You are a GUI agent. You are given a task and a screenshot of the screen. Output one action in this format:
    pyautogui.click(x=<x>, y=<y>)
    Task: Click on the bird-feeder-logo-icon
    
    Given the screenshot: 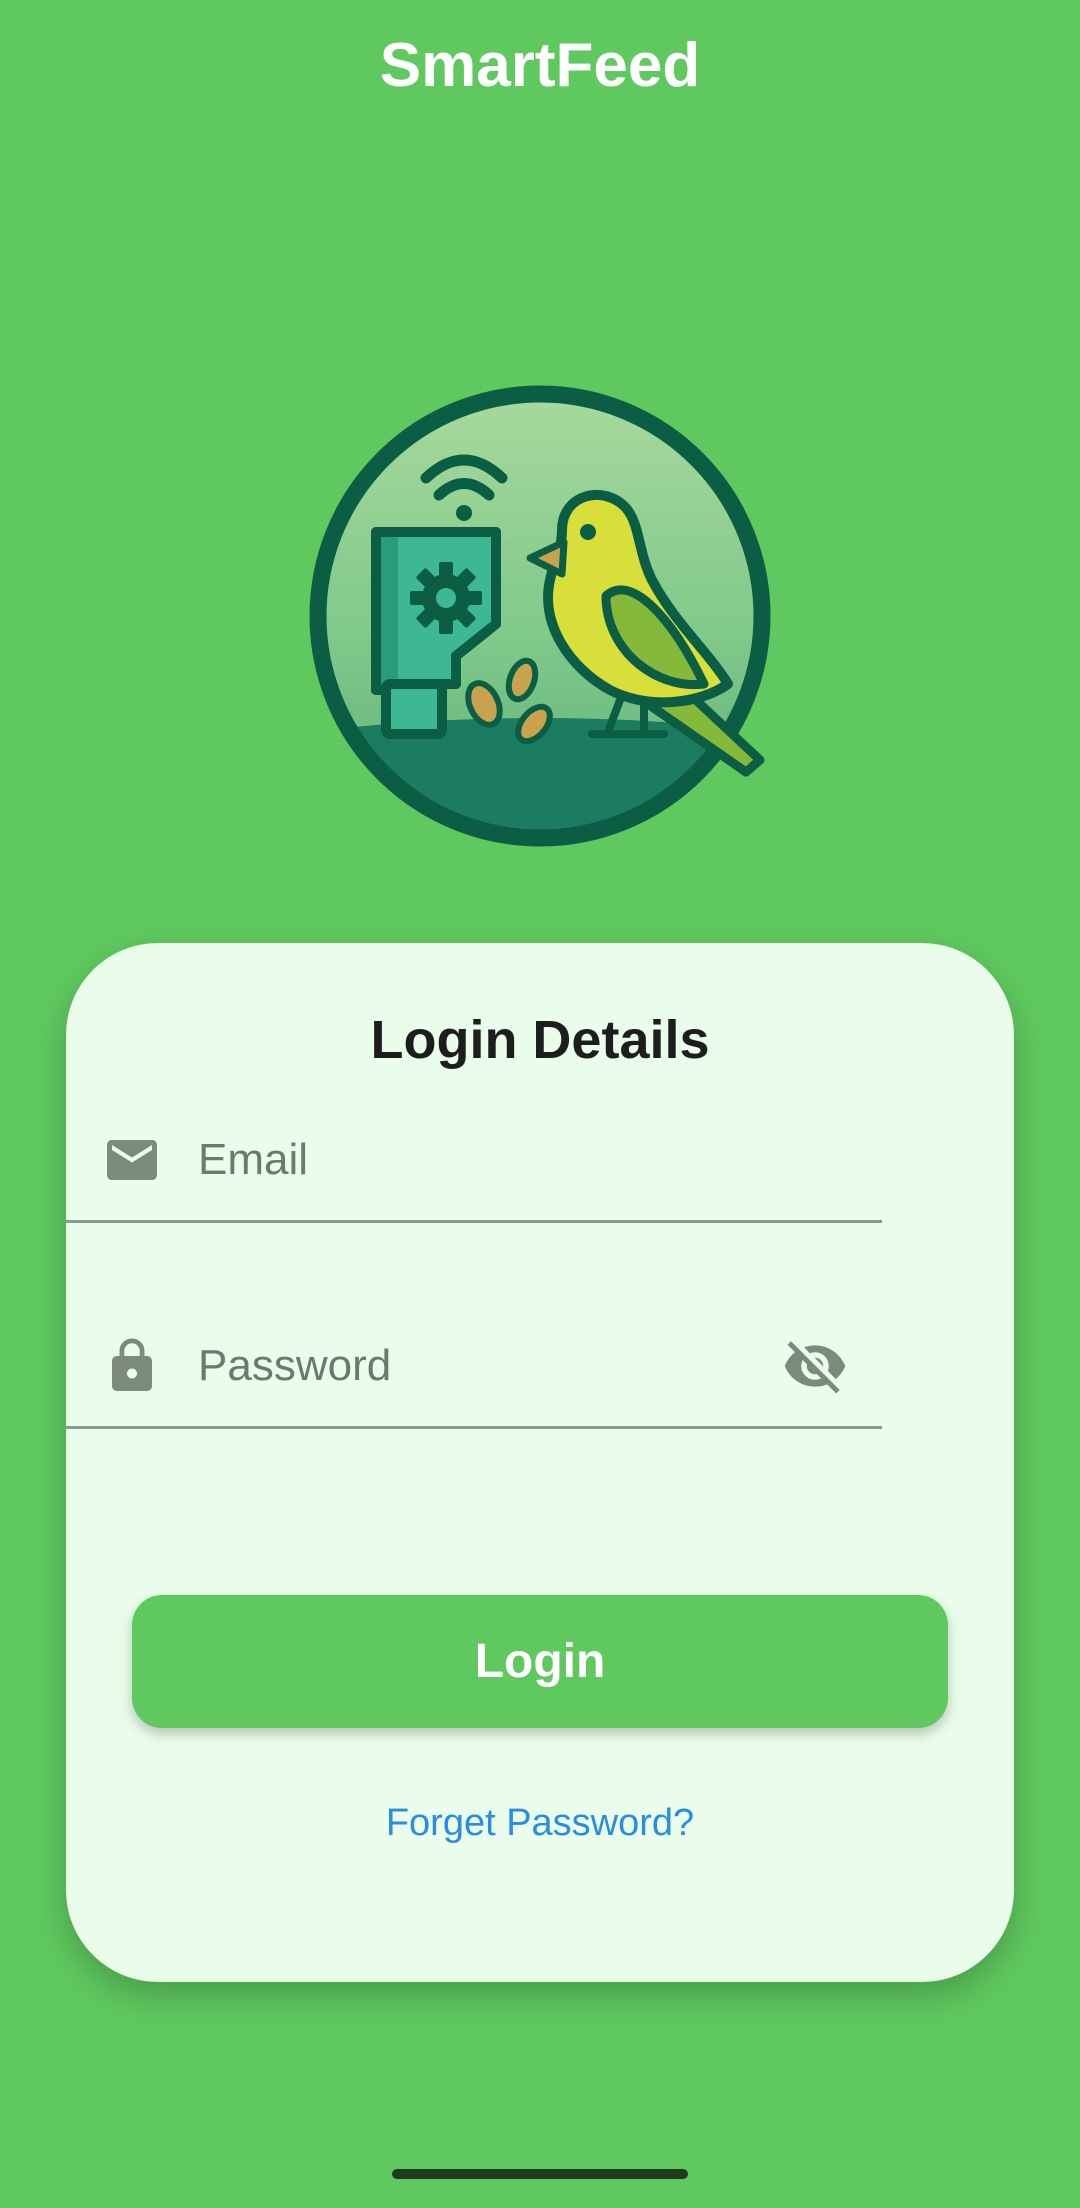 What is the action you would take?
    pyautogui.click(x=540, y=616)
    